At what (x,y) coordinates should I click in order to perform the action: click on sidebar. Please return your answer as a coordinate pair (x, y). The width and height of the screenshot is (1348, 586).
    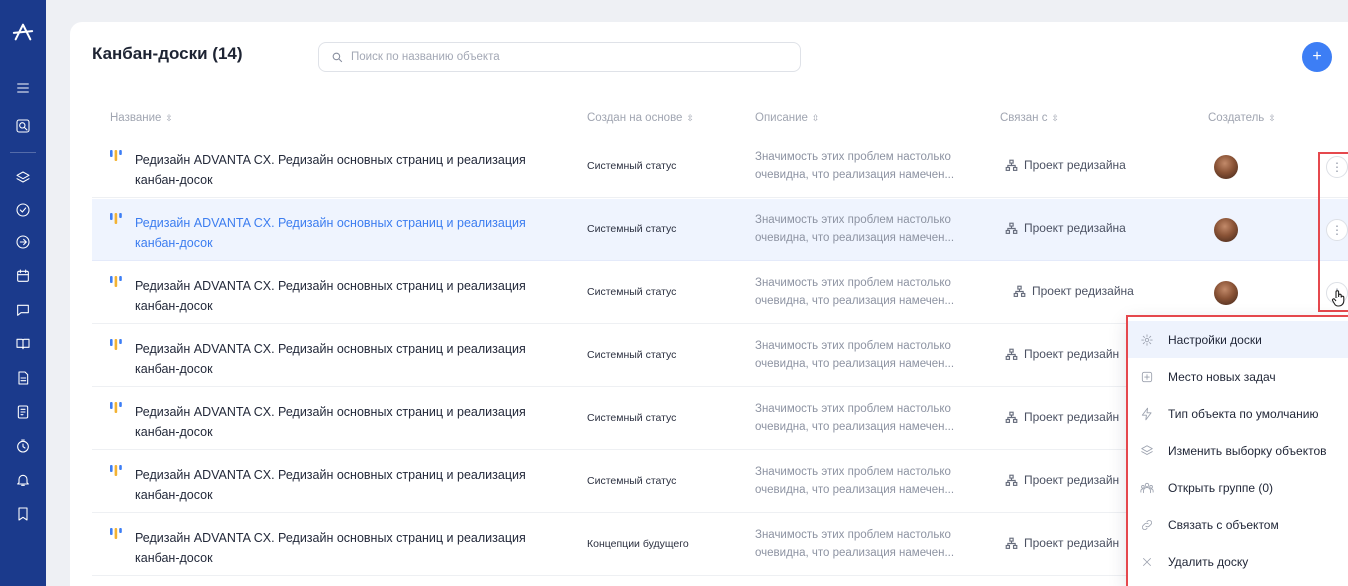
    Looking at the image, I should click on (23, 293).